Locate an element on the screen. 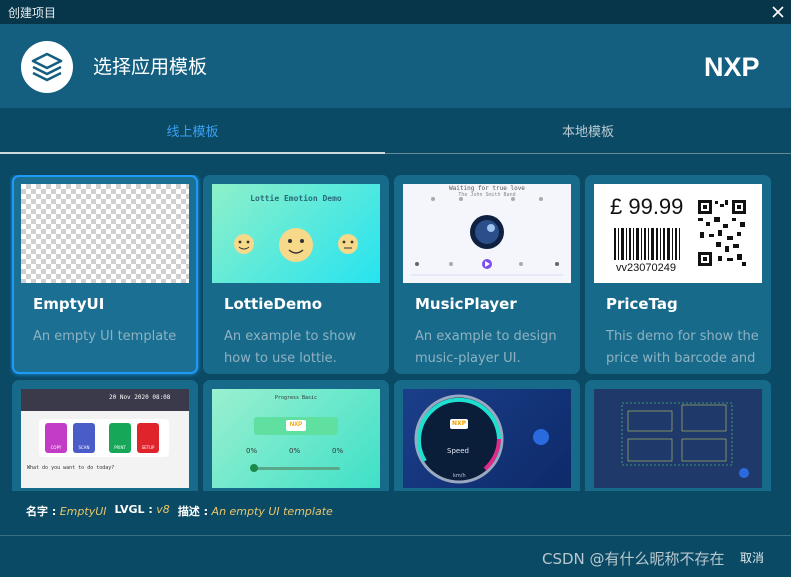  layers-logo-icon is located at coordinates (47, 67).